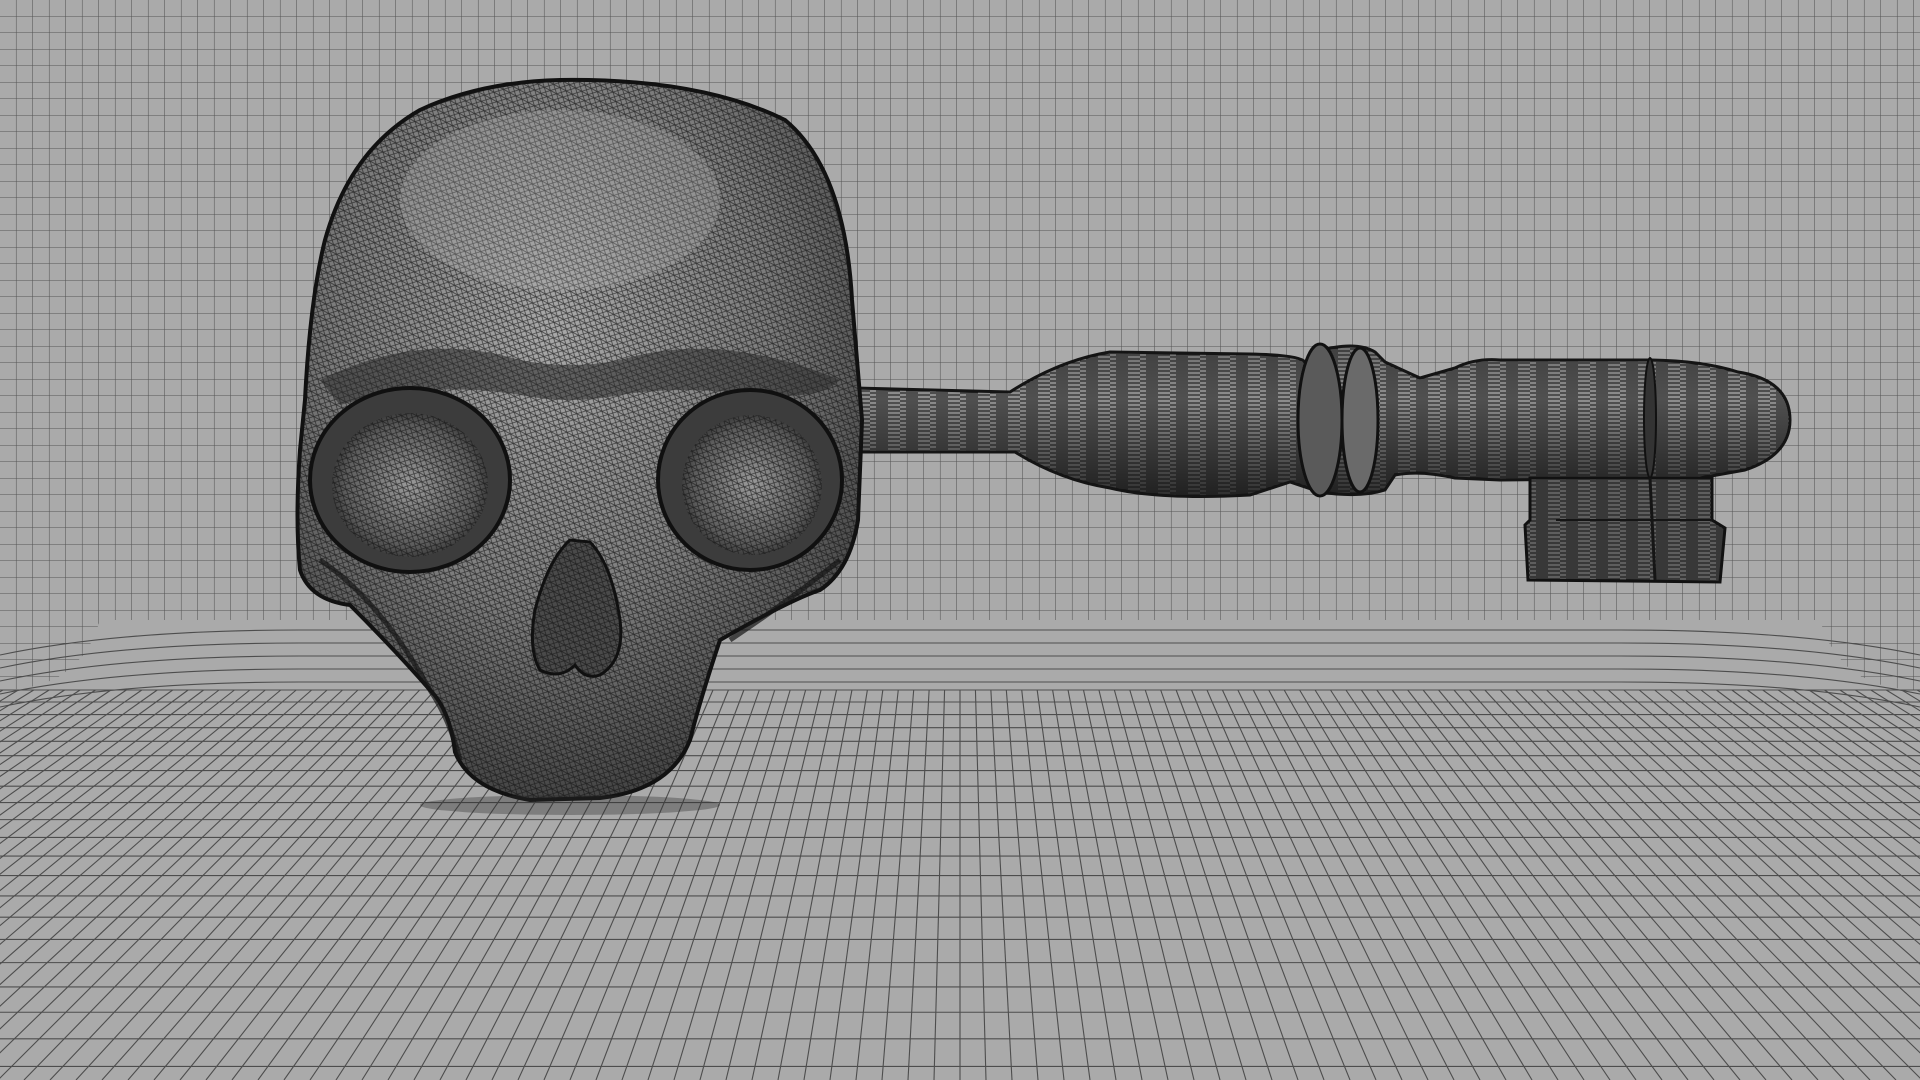 The image size is (1920, 1080). Describe the element at coordinates (410, 480) in the screenshot. I see `left-eye-socket` at that location.